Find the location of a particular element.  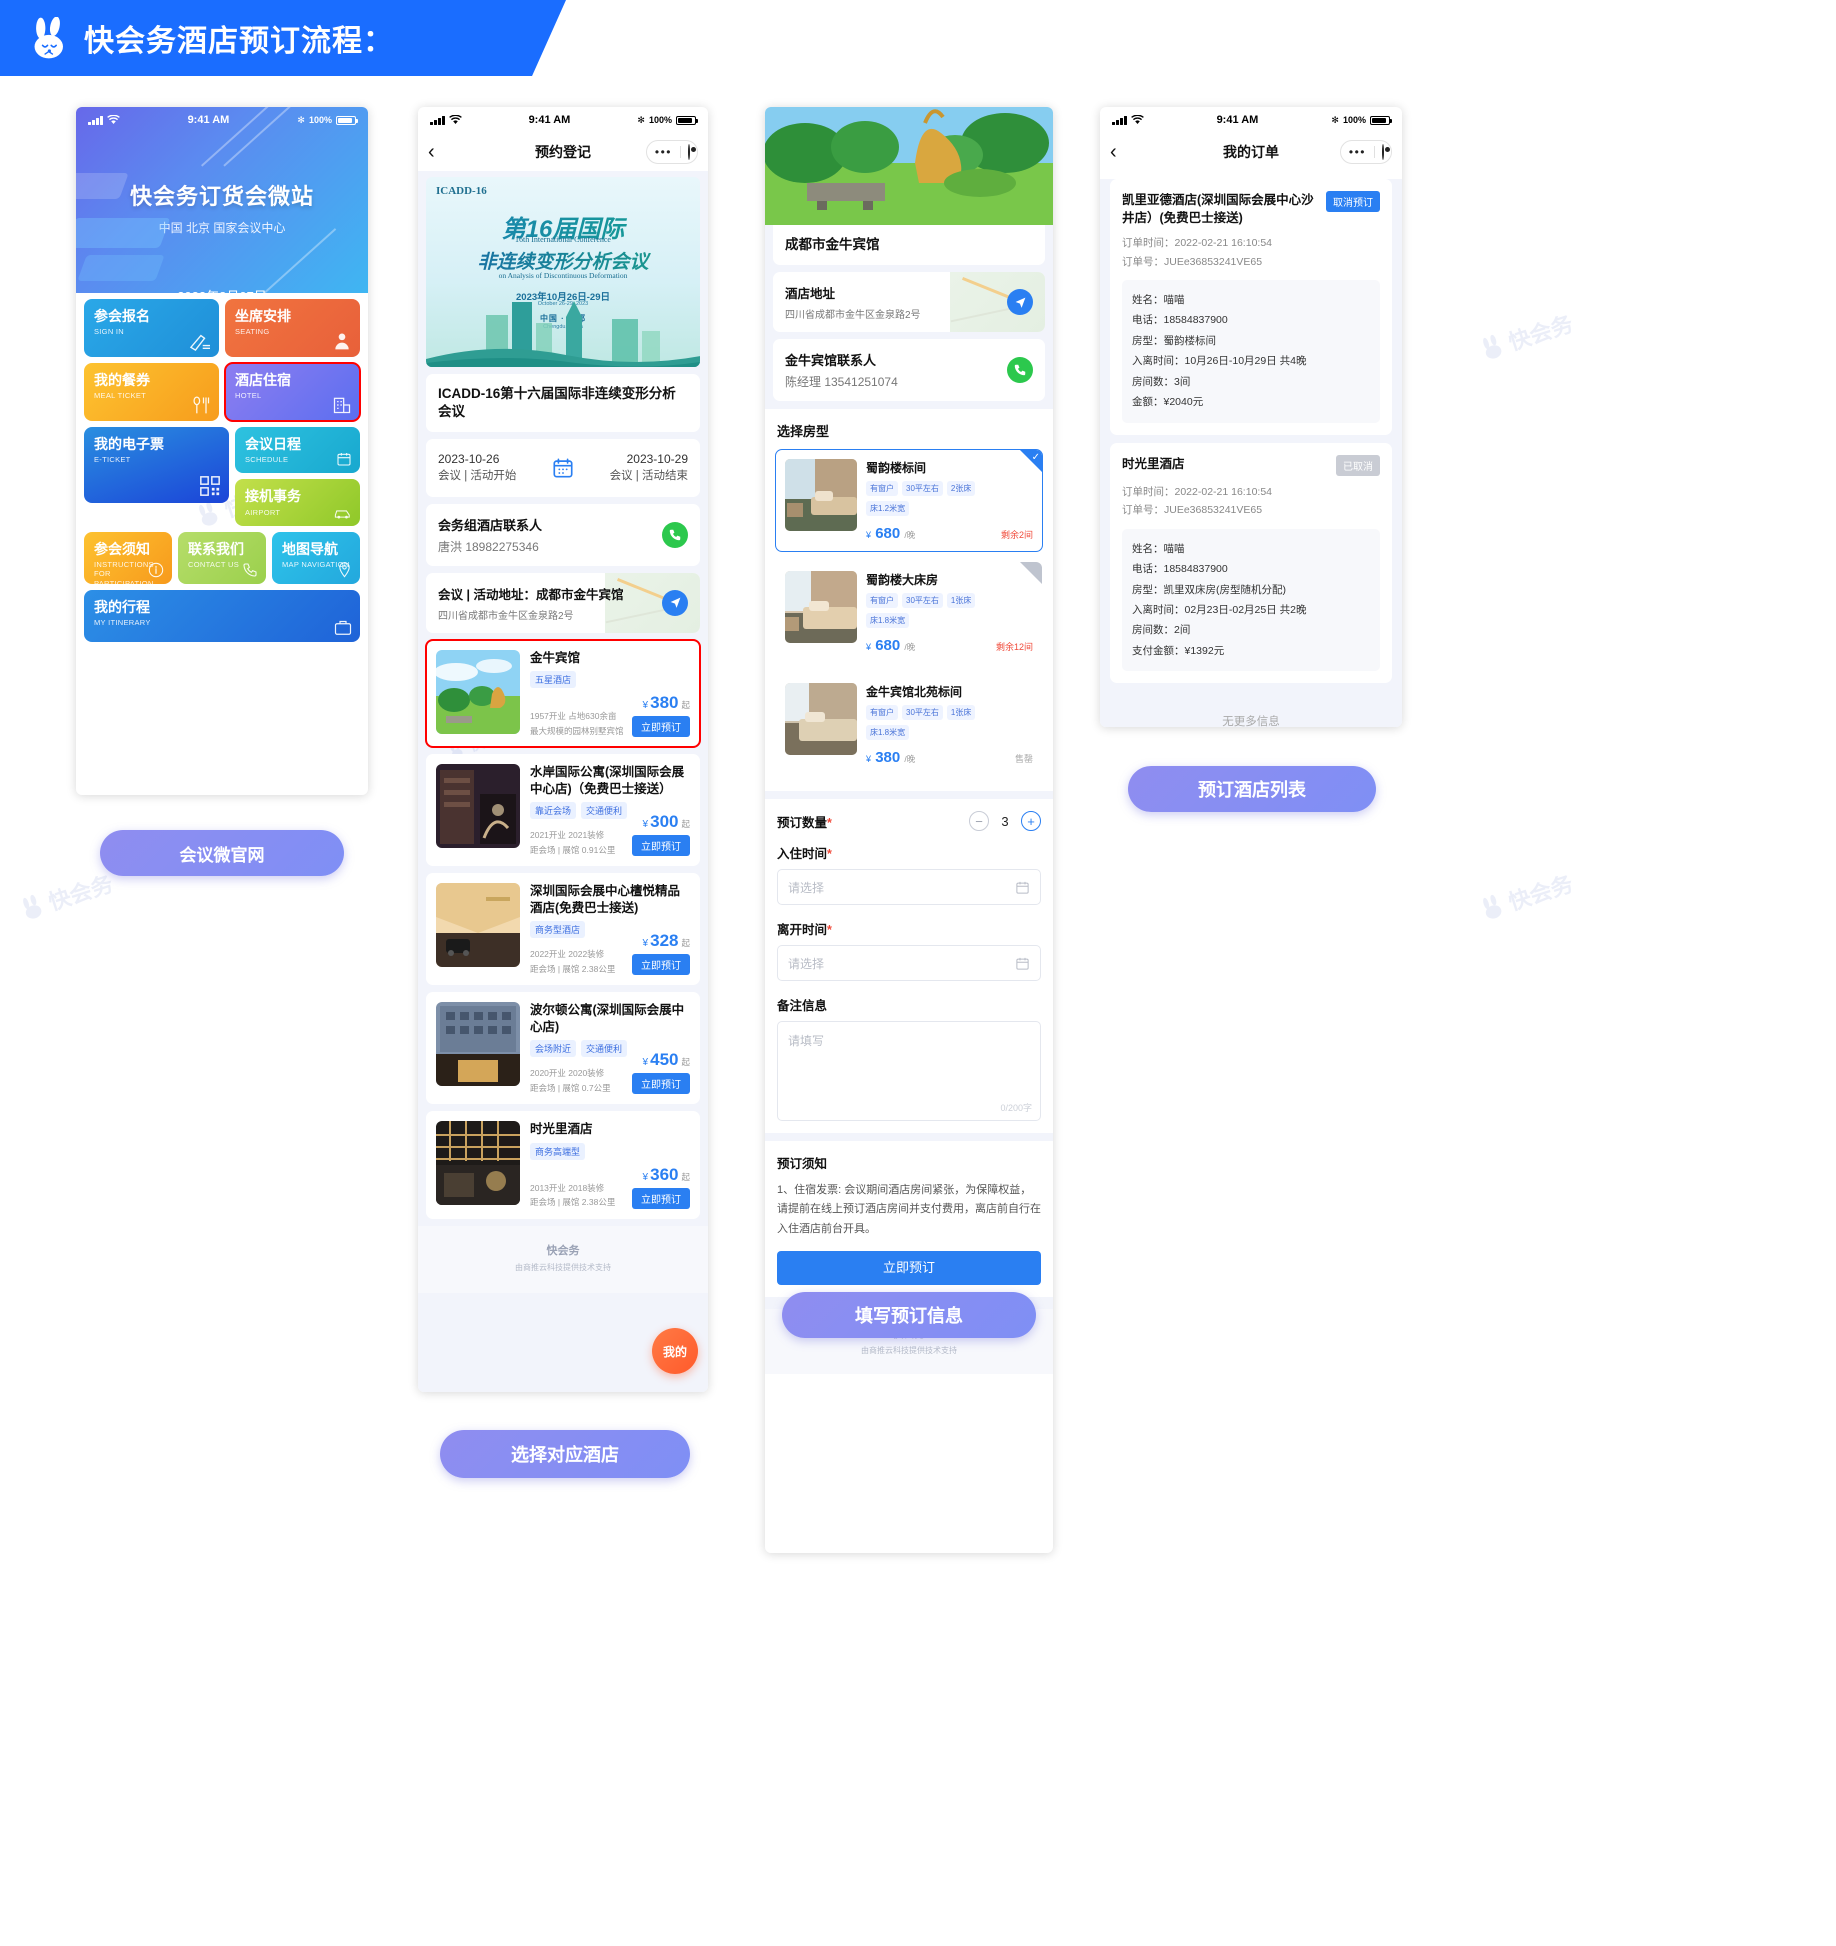

pencil-icon is located at coordinates (199, 342).